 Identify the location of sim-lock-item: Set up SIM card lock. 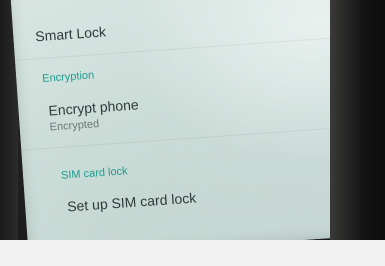
(132, 202).